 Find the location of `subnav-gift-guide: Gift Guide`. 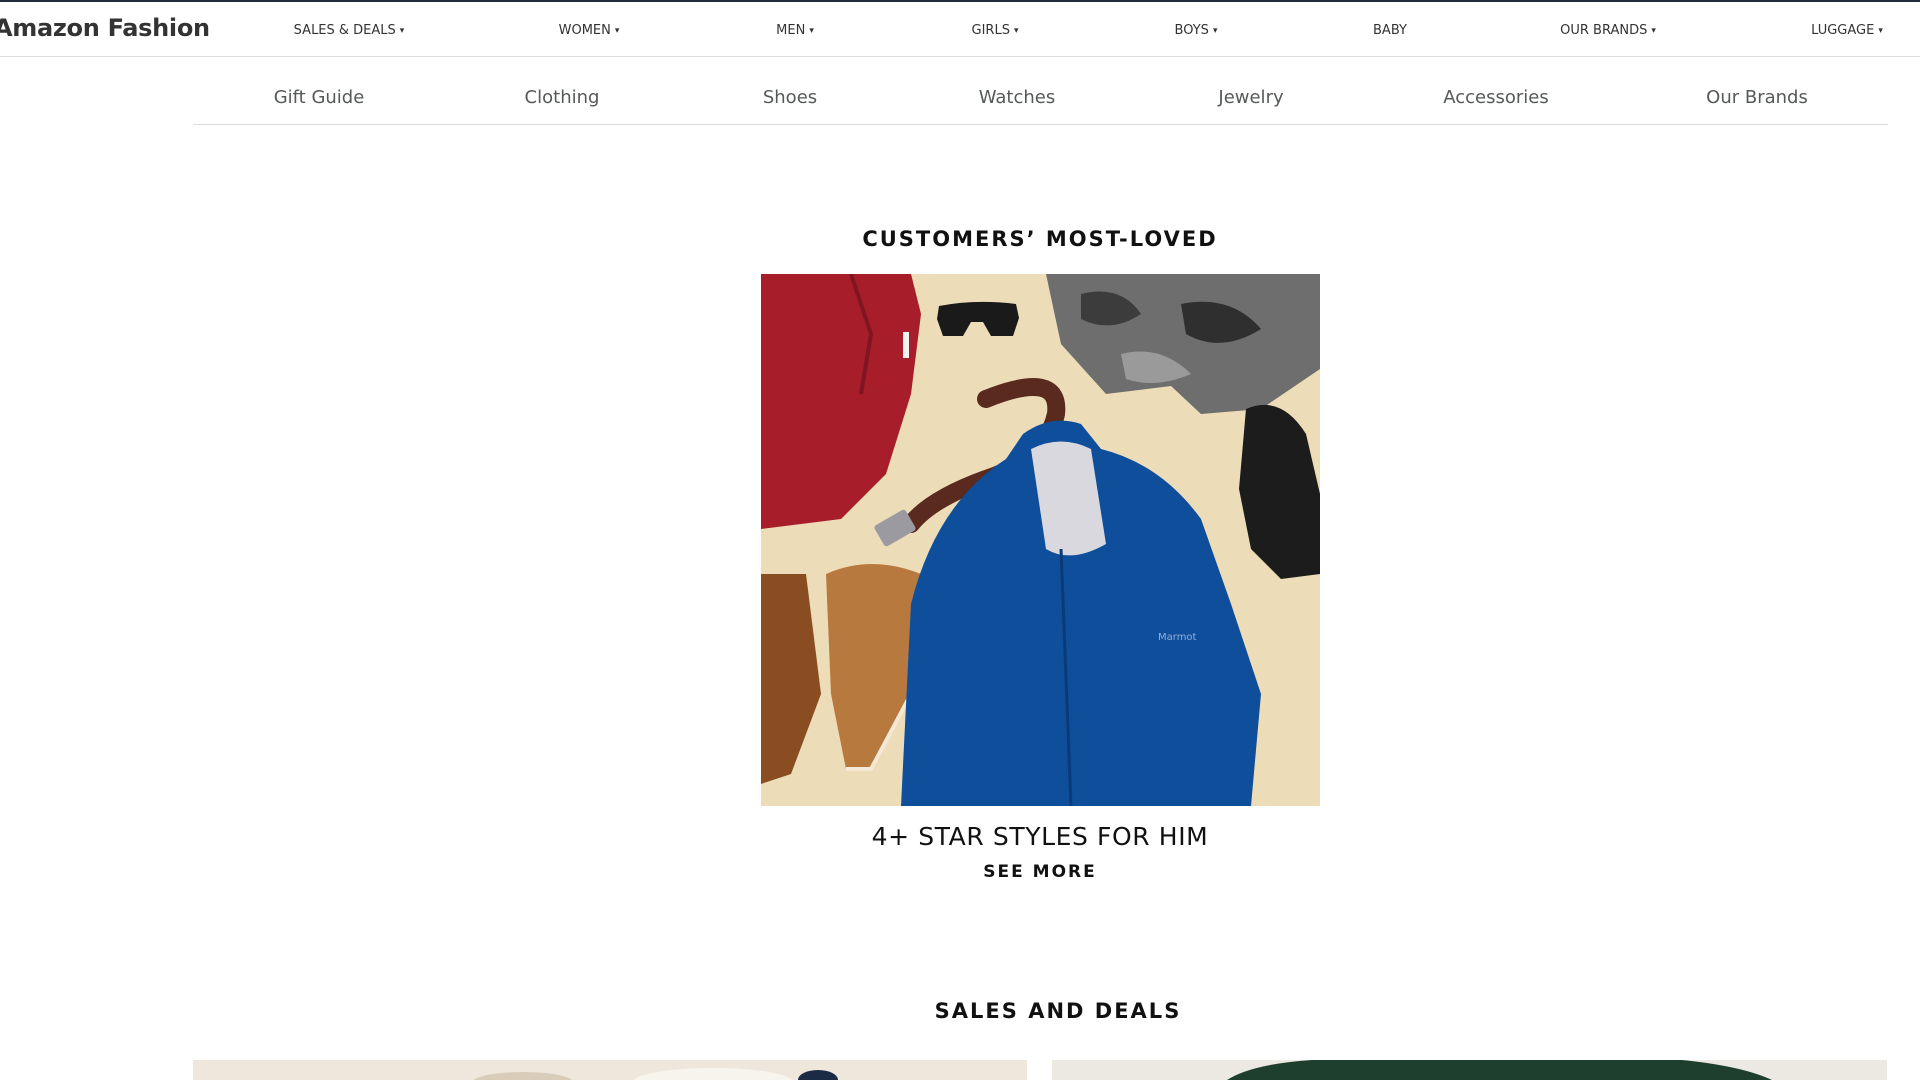

subnav-gift-guide: Gift Guide is located at coordinates (319, 97).